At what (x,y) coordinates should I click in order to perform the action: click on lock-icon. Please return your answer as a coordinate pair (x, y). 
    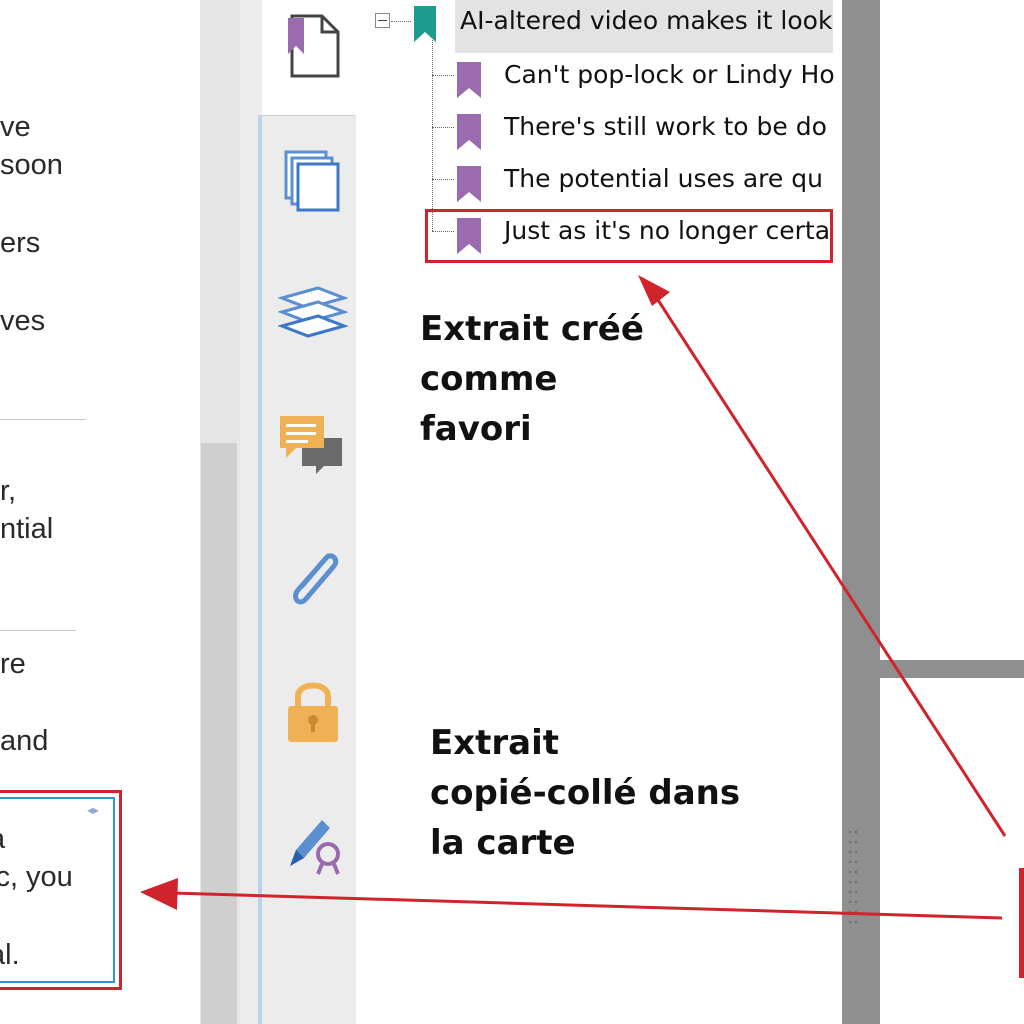
    Looking at the image, I should click on (313, 711).